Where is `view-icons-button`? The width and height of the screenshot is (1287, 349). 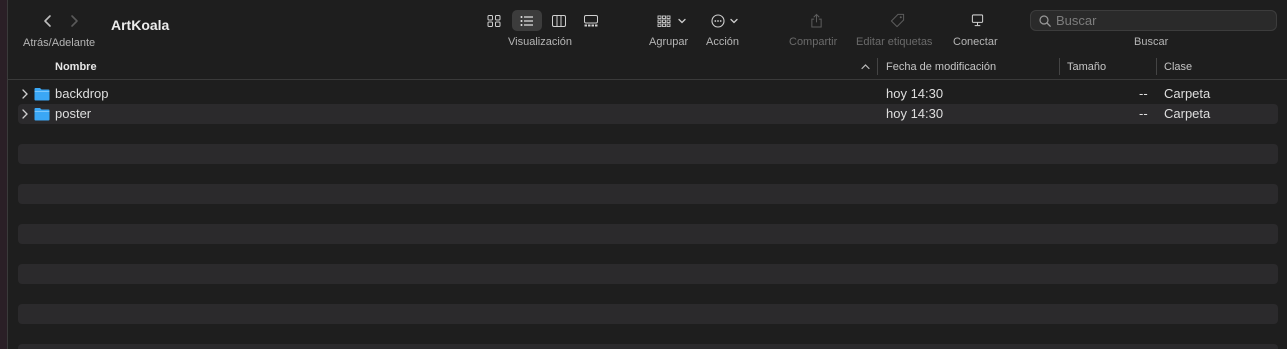
view-icons-button is located at coordinates (494, 20).